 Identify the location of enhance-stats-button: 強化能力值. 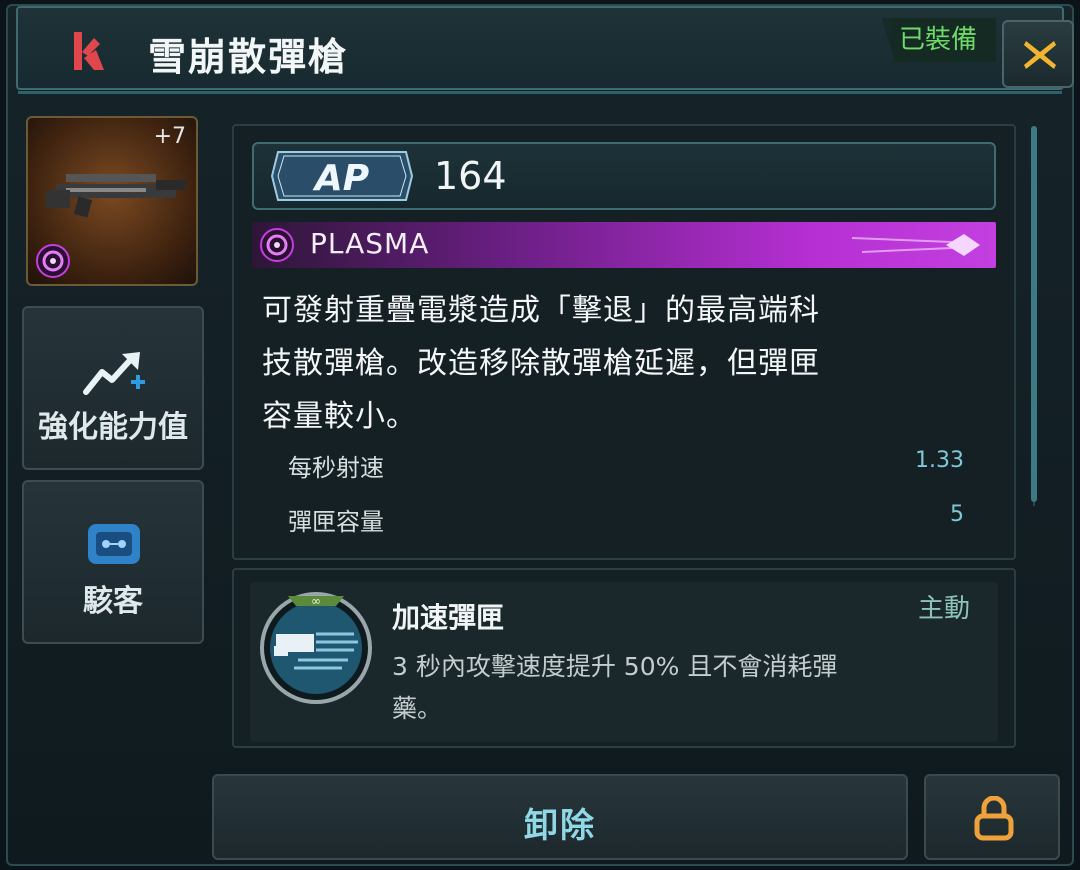
(113, 388).